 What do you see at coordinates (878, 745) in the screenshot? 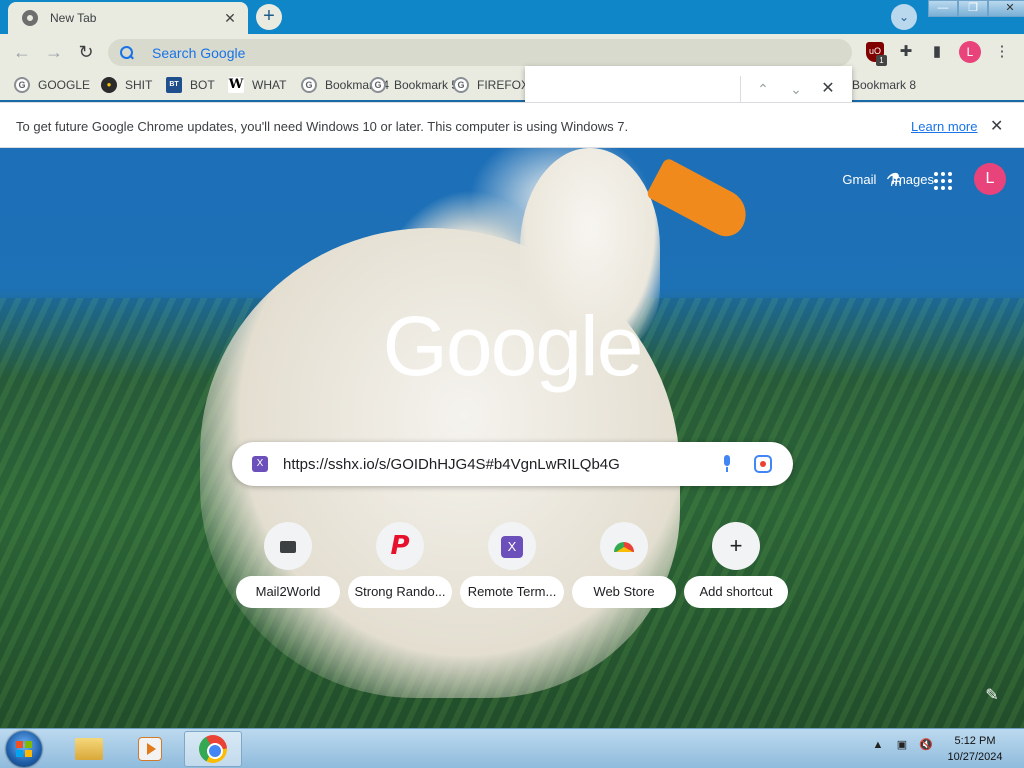
I see `tray-arrow-icon: ▲` at bounding box center [878, 745].